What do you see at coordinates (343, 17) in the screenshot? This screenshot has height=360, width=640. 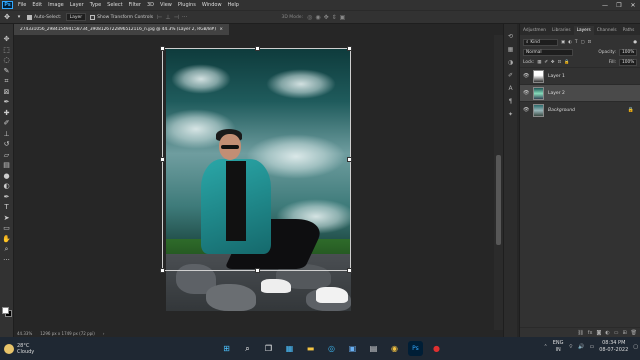 I see `scale-3d-icon: ▣` at bounding box center [343, 17].